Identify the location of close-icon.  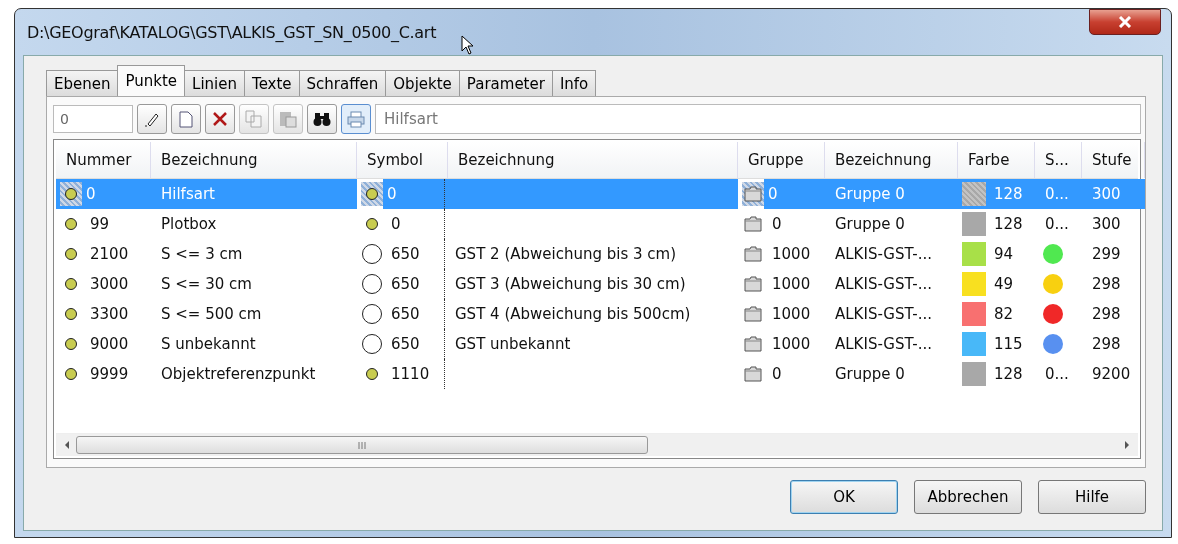
(1125, 22).